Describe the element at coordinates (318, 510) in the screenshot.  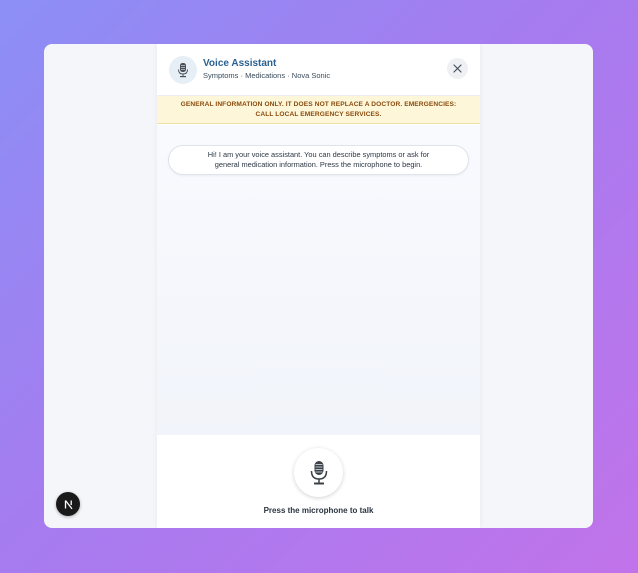
I see `microphone-hint: Press the microphone to talk` at that location.